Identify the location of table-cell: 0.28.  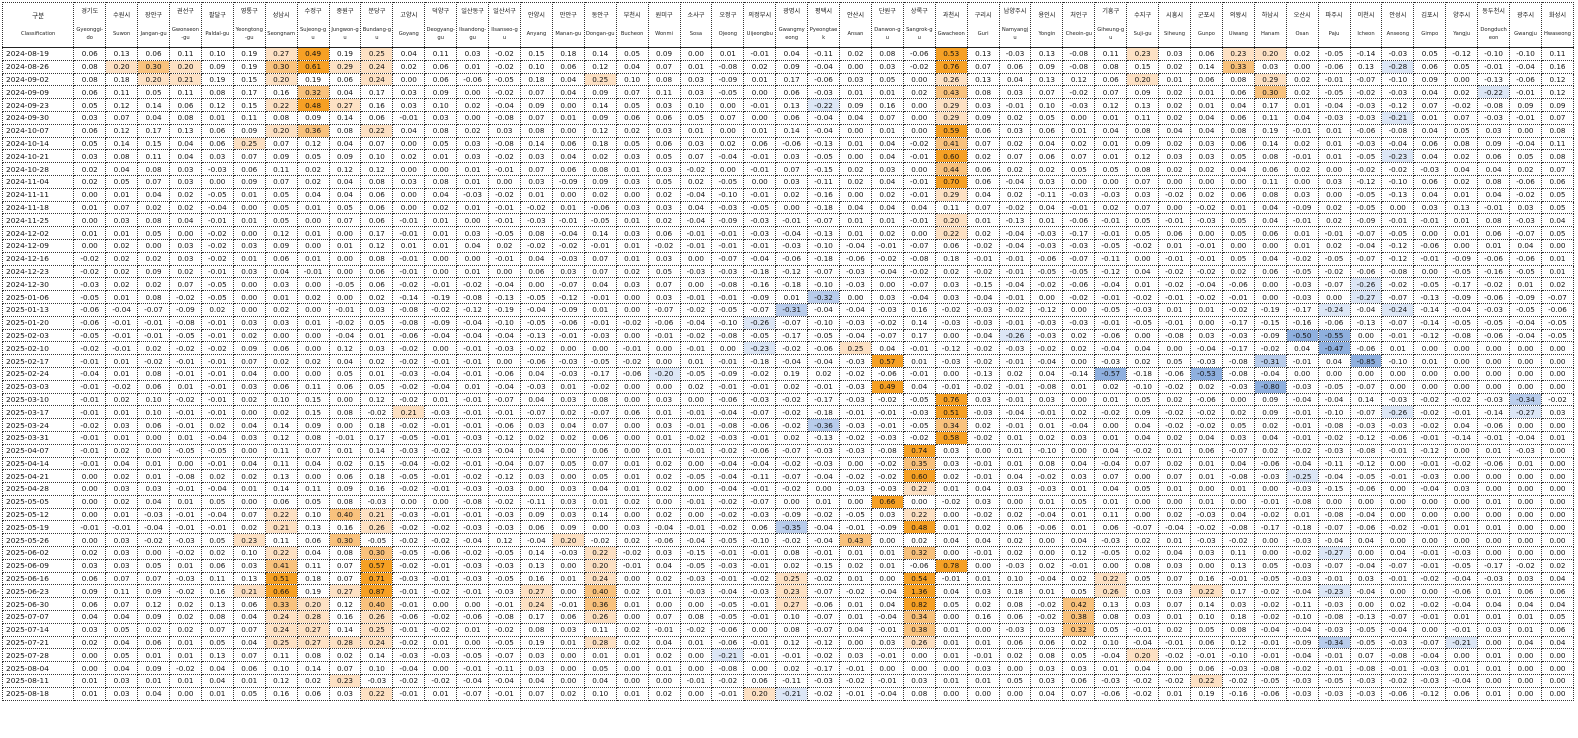
(600, 642).